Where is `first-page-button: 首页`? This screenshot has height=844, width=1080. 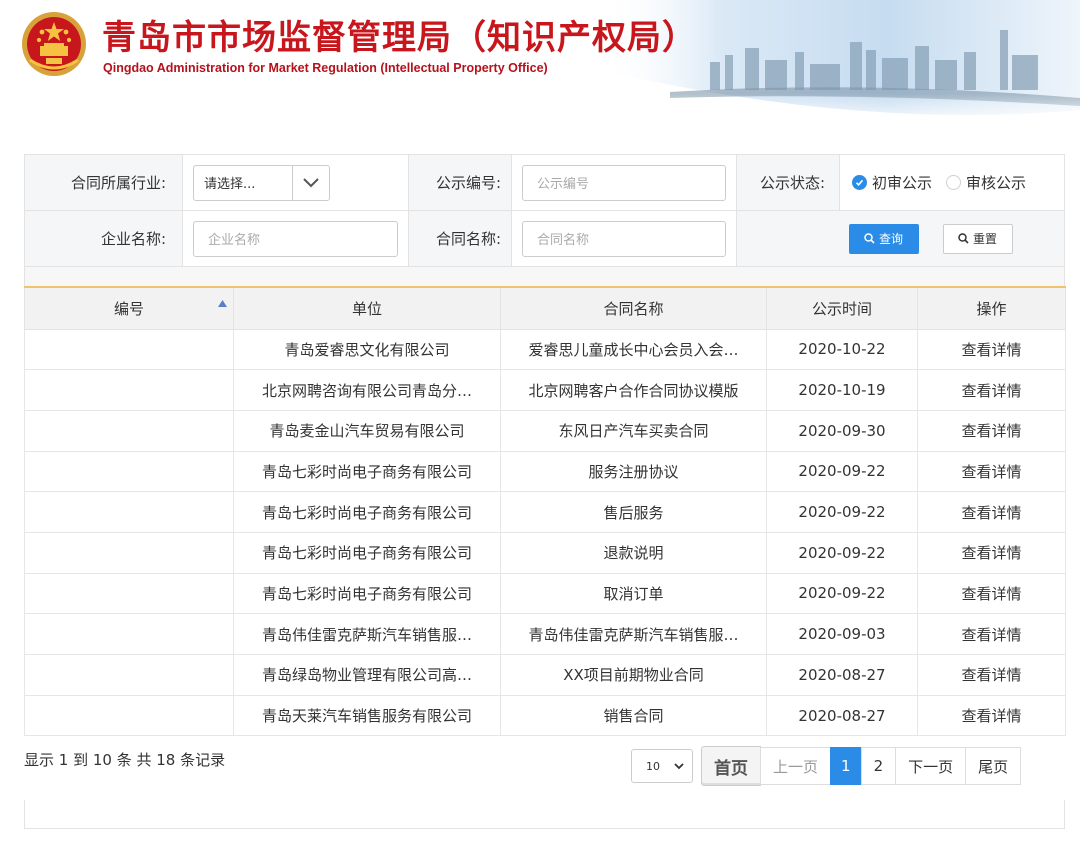
first-page-button: 首页 is located at coordinates (731, 766).